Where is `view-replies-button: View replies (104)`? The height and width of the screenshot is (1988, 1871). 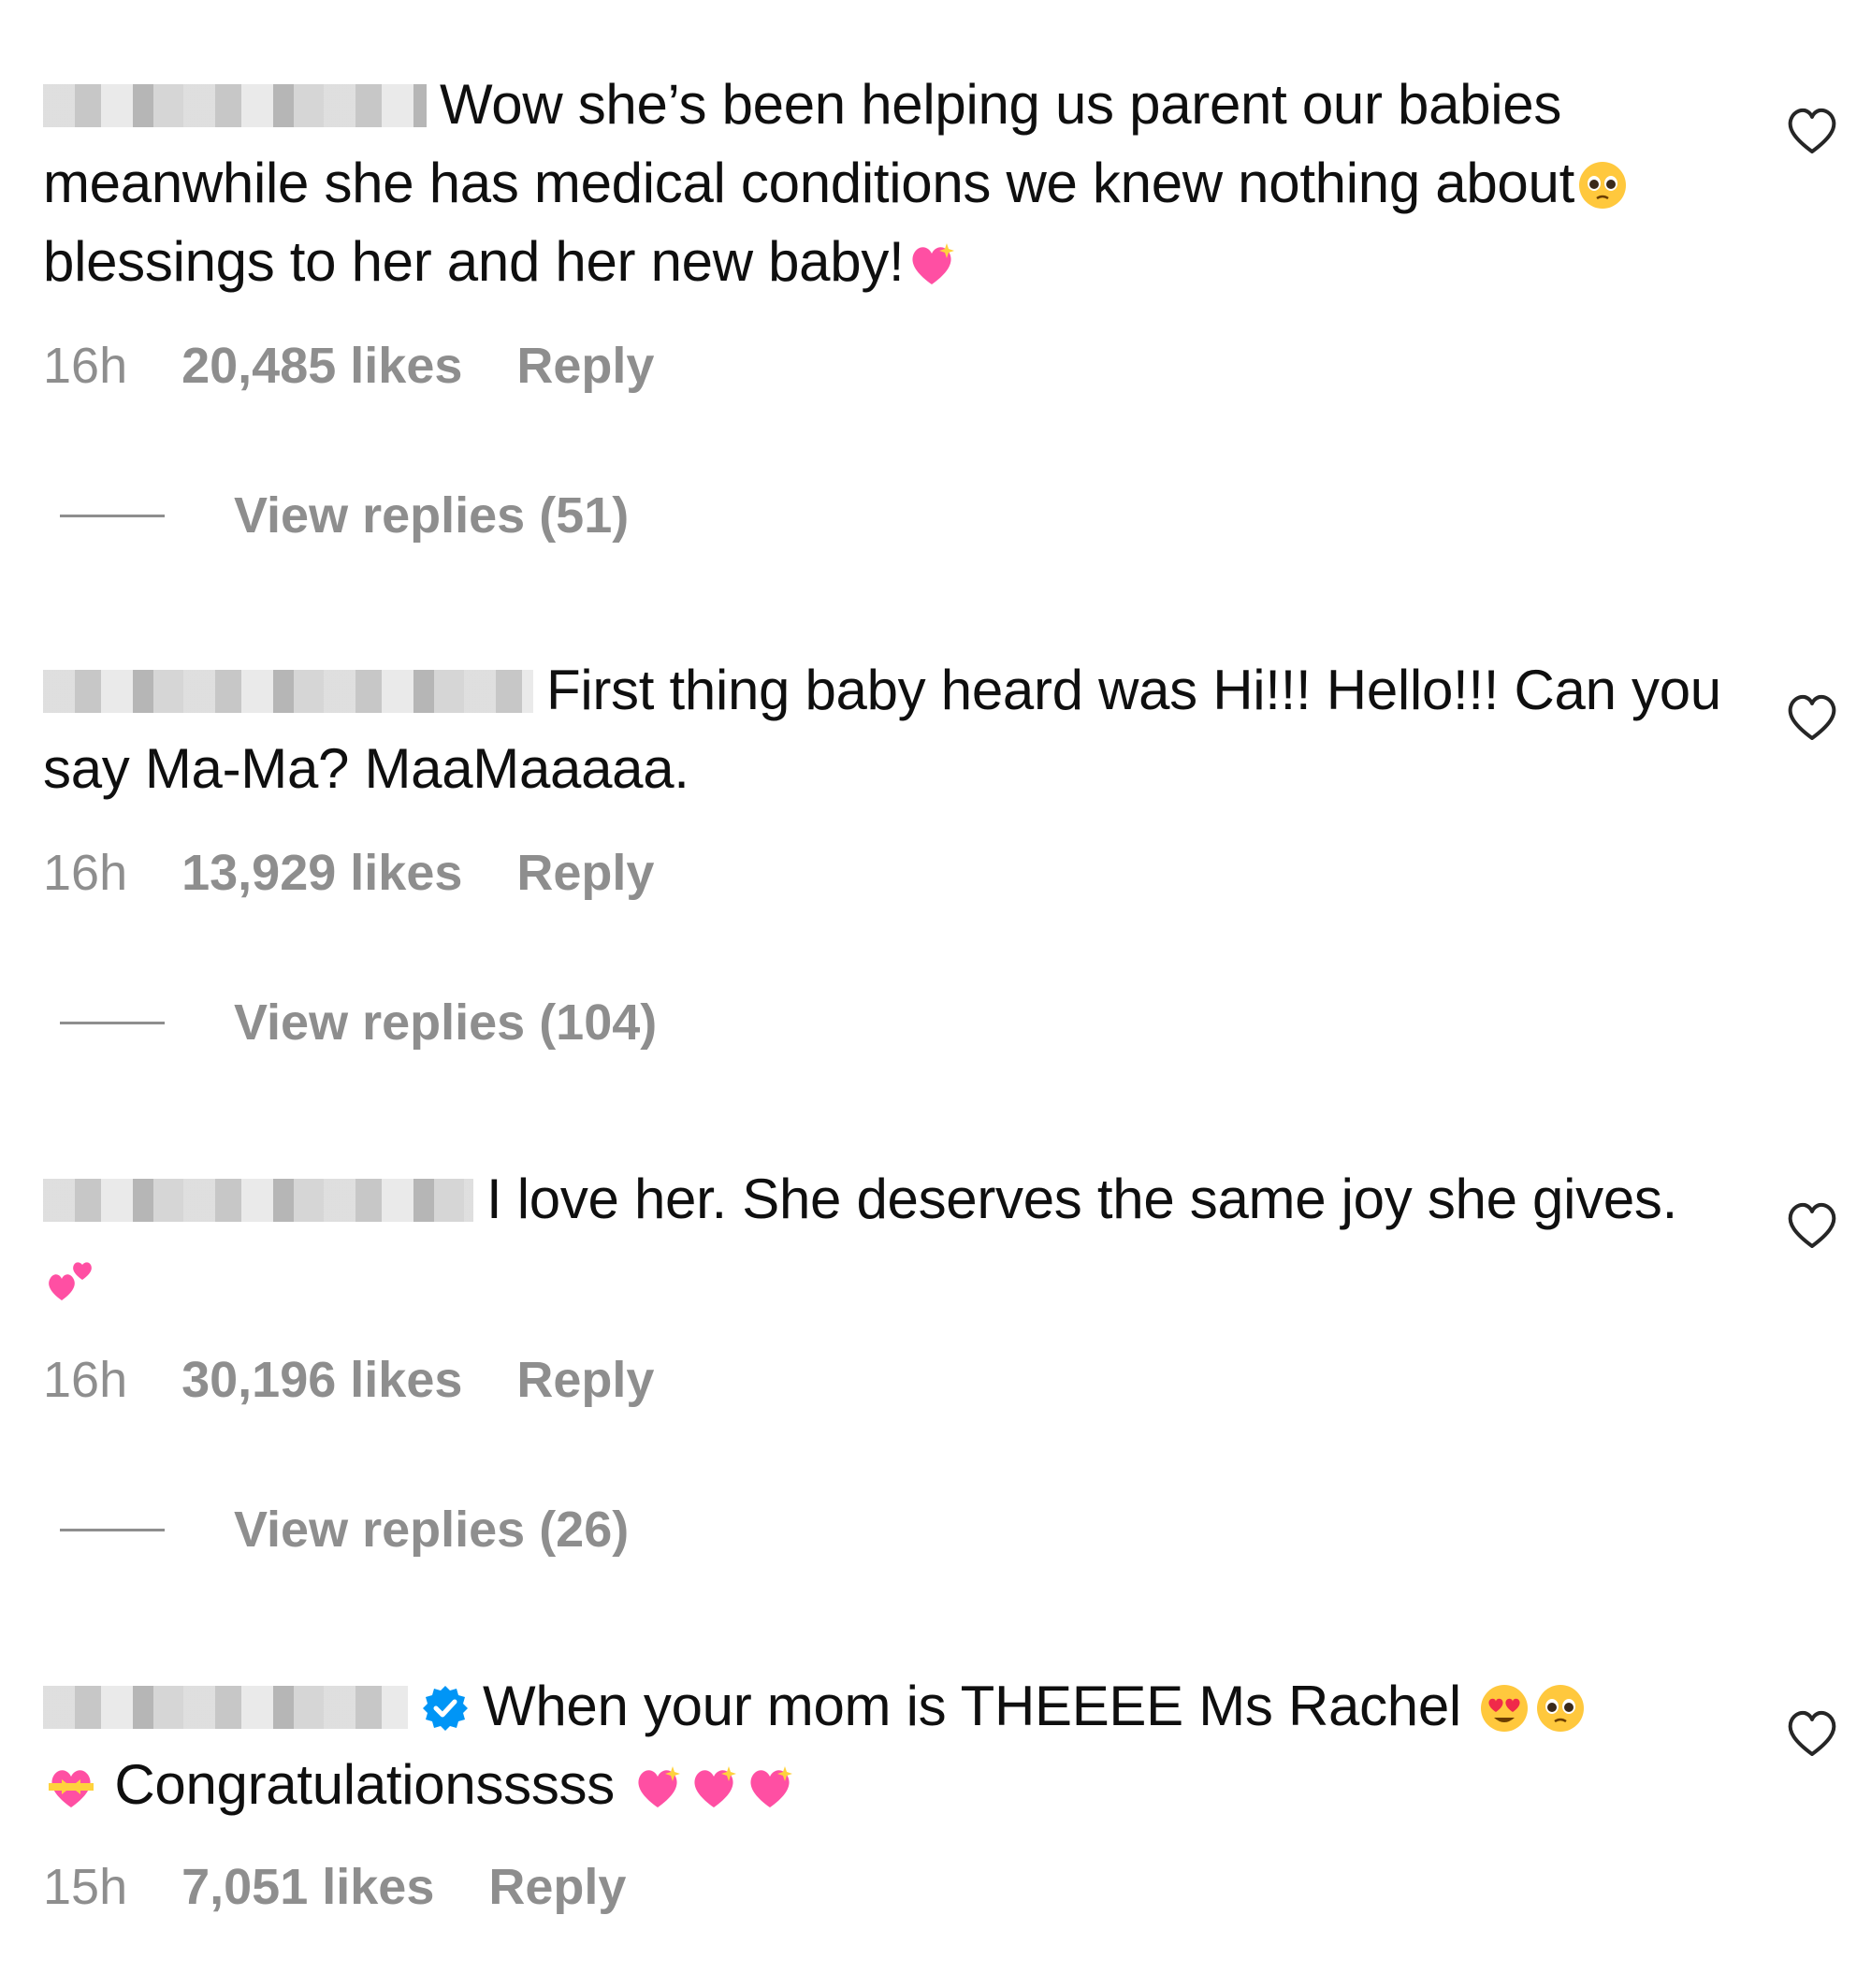
view-replies-button: View replies (104) is located at coordinates (358, 1023).